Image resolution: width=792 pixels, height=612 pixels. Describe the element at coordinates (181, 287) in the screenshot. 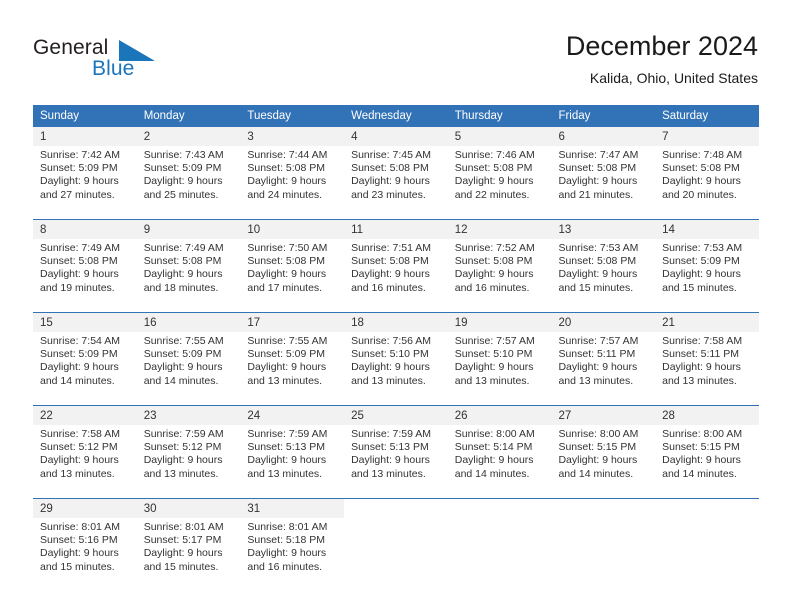

I see `day-detail-daylight2: and 18 minutes.` at that location.